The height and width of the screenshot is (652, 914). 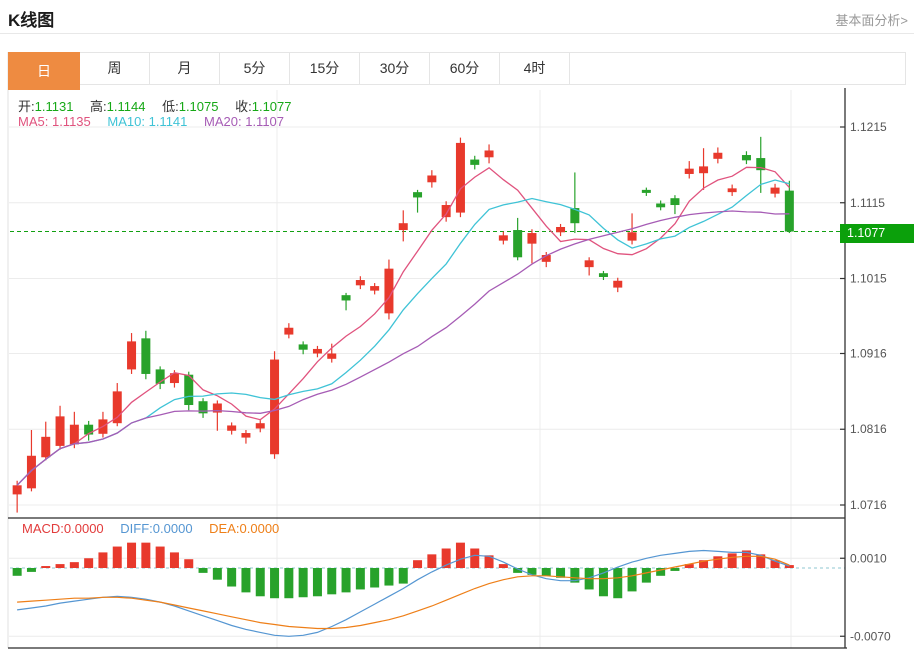 I want to click on ma5-legend: MA5: 1.1135, so click(x=54, y=121).